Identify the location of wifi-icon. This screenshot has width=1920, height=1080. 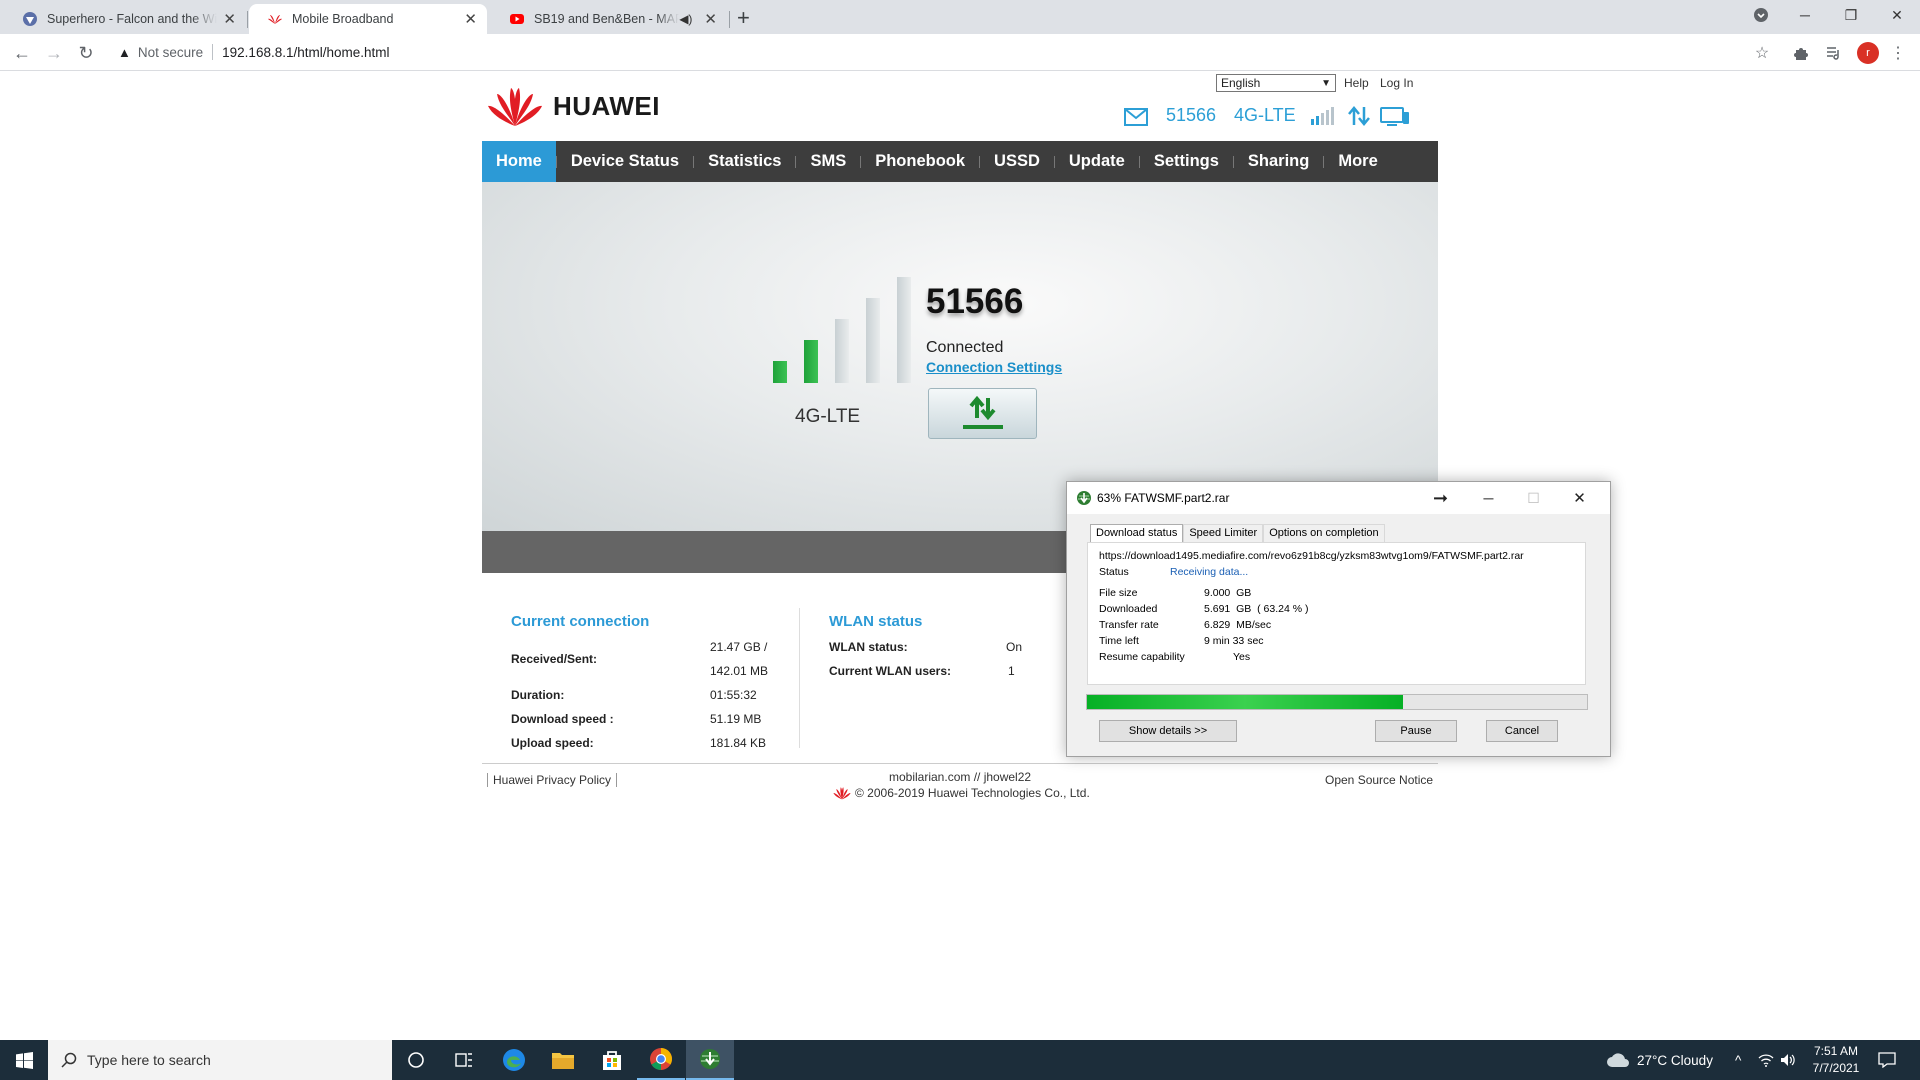
(1766, 1060).